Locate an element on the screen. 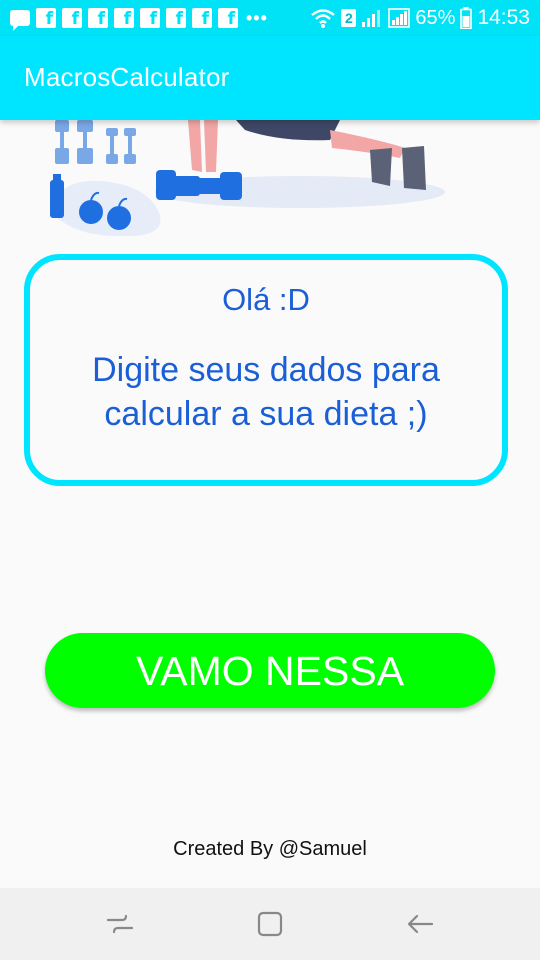 Image resolution: width=540 pixels, height=960 pixels. notification-icons: f f f f f f f f ••• is located at coordinates (139, 19).